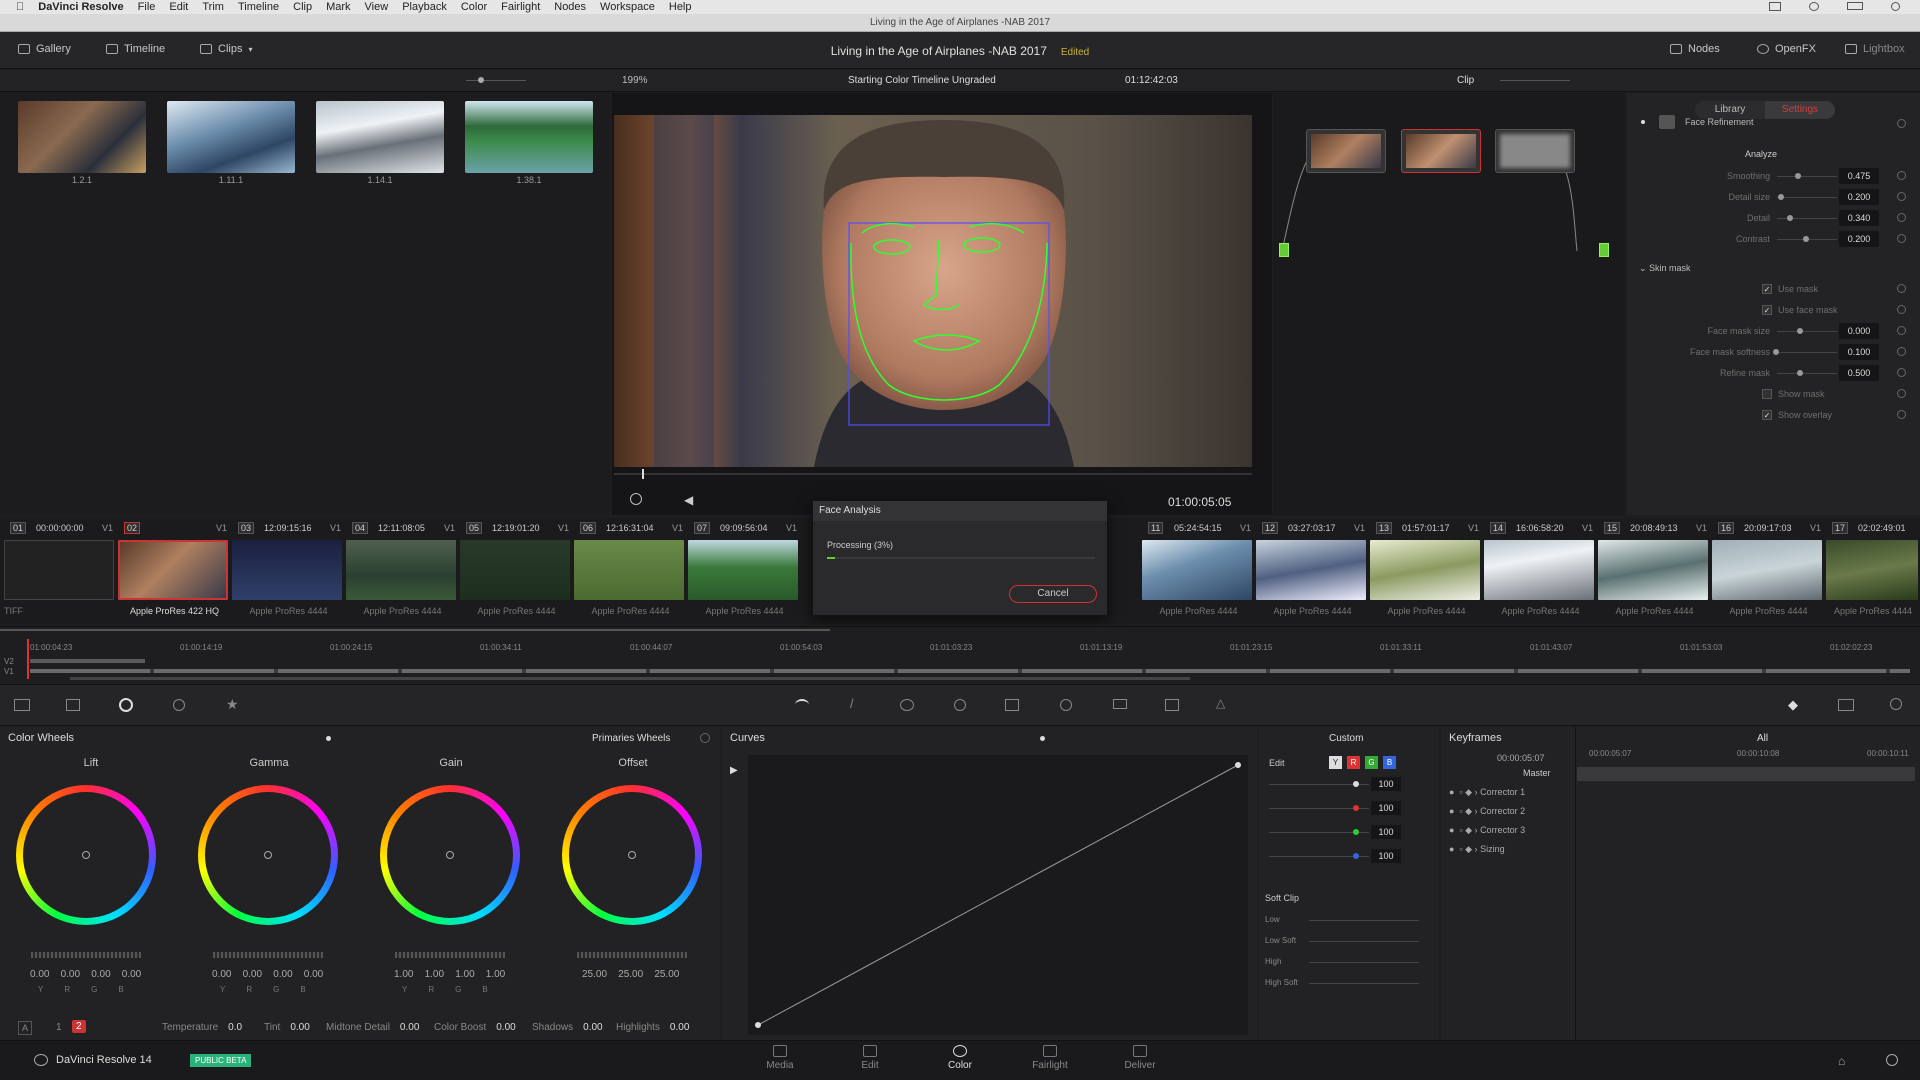  Describe the element at coordinates (434, 974) in the screenshot. I see `gain-r: 1.00` at that location.